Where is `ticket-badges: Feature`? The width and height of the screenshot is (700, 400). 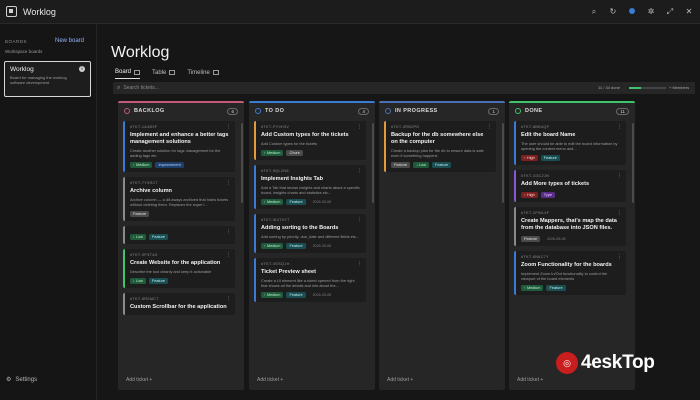 ticket-badges: Feature is located at coordinates (179, 214).